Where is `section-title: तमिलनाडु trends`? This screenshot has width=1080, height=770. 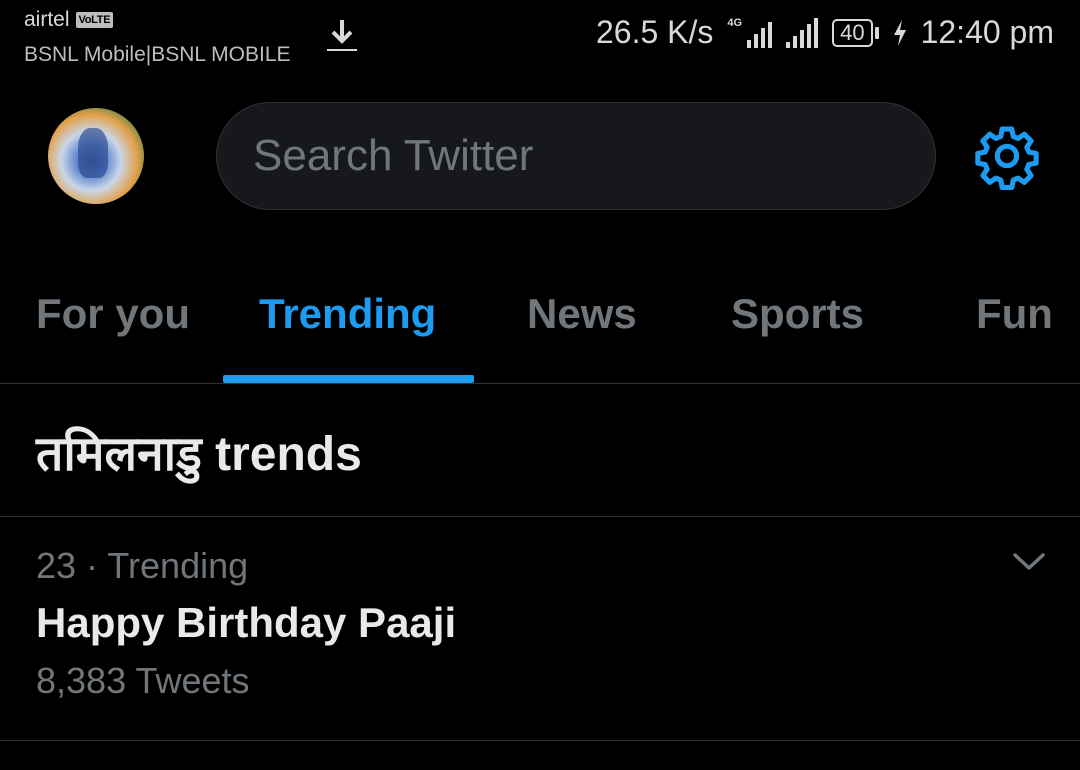 section-title: तमिलनाडु trends is located at coordinates (199, 454).